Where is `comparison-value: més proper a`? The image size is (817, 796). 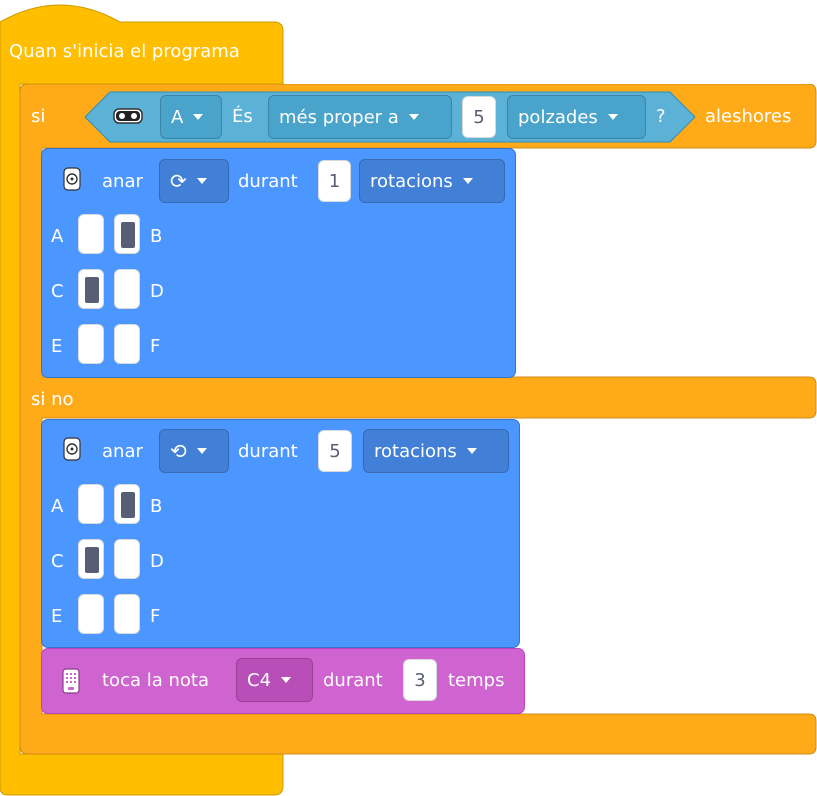 comparison-value: més proper a is located at coordinates (339, 117).